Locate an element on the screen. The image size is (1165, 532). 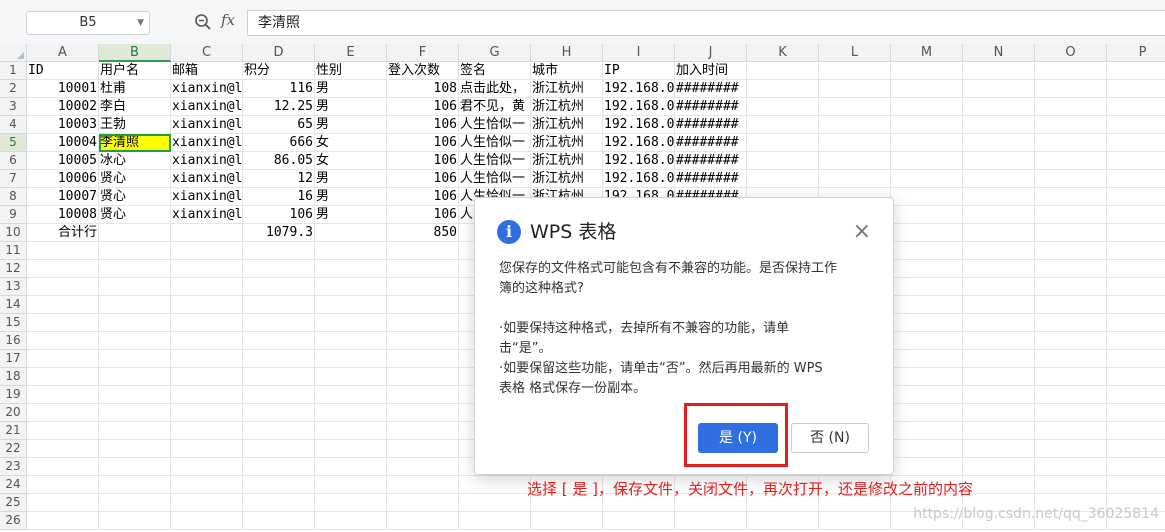
cell-m11 is located at coordinates (927, 251).